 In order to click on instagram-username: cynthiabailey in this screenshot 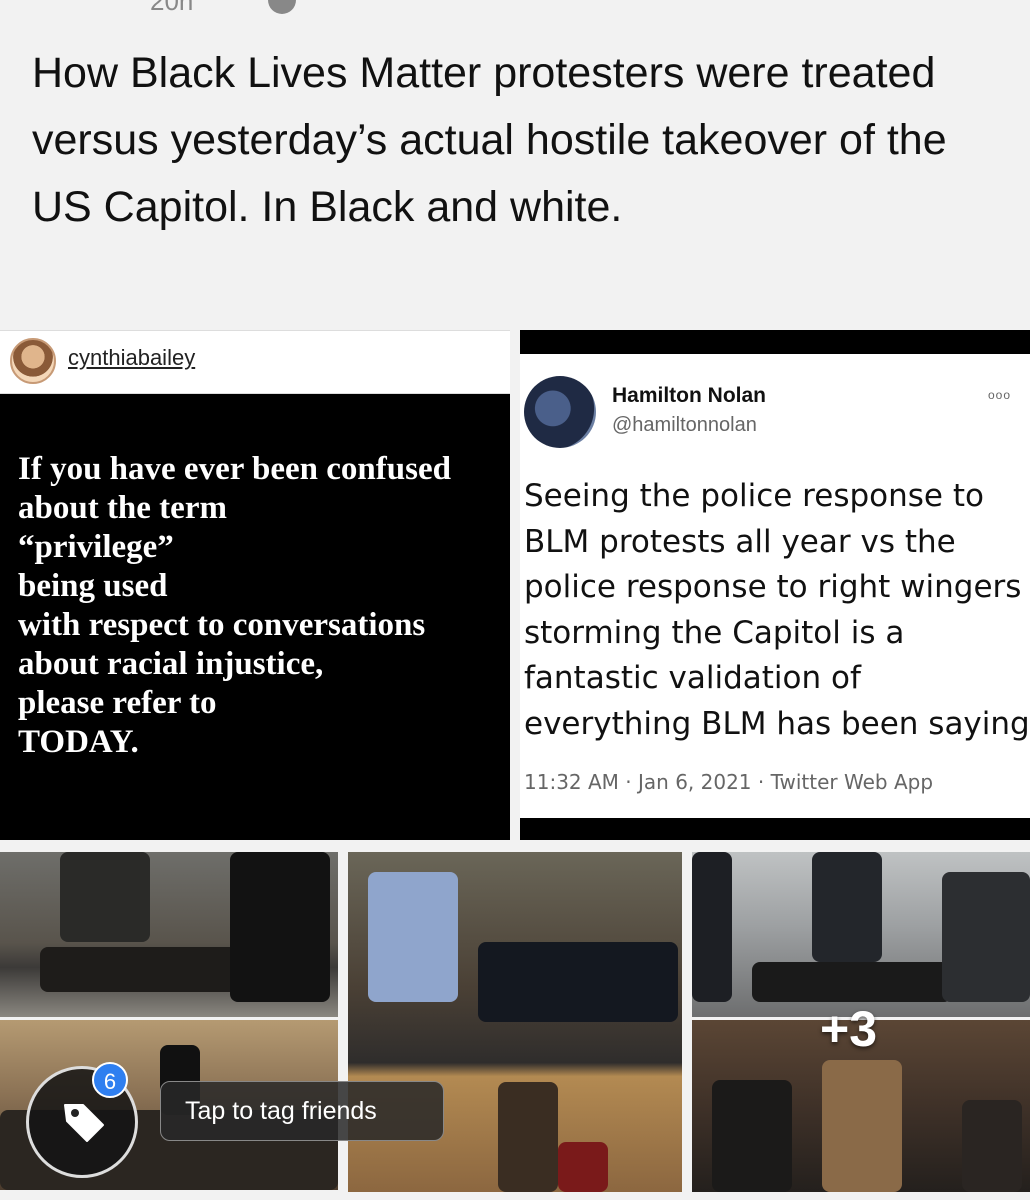, I will do `click(132, 357)`.